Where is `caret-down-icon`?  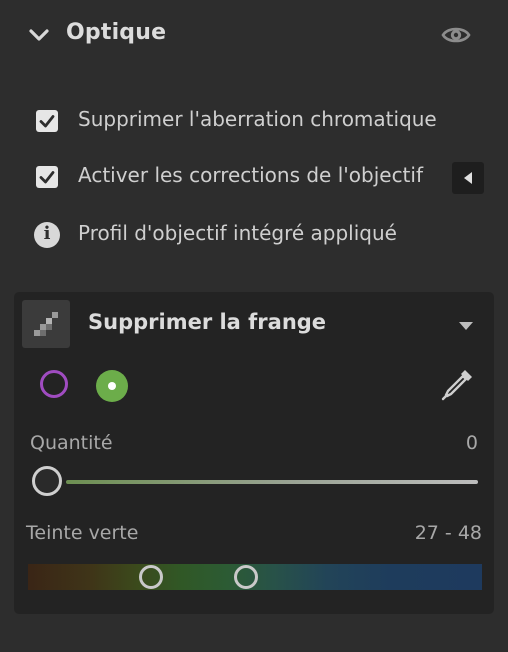
caret-down-icon is located at coordinates (466, 326).